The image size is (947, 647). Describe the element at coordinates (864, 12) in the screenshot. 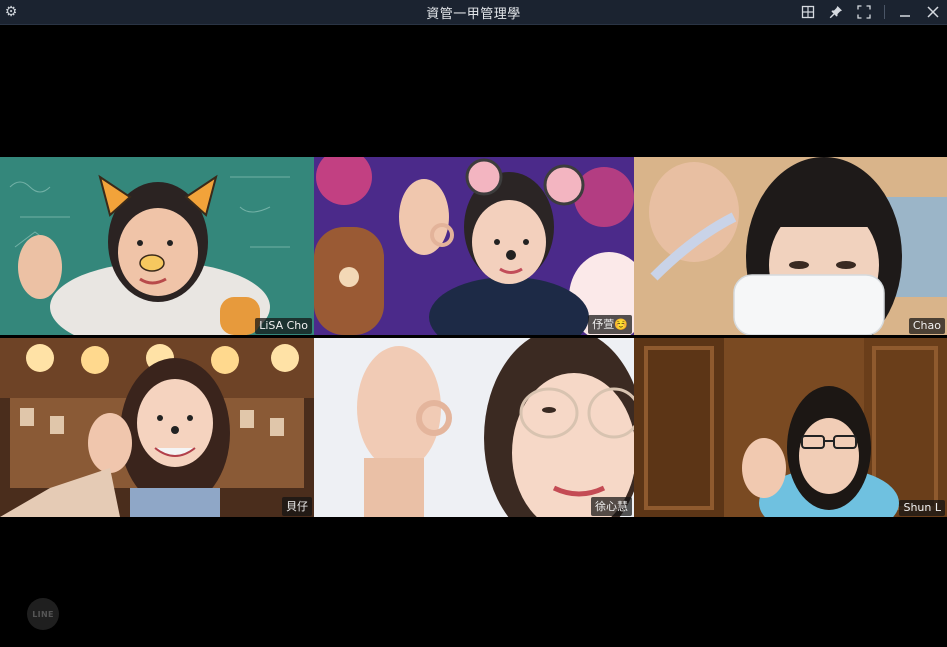

I see `fullscreen-icon` at that location.